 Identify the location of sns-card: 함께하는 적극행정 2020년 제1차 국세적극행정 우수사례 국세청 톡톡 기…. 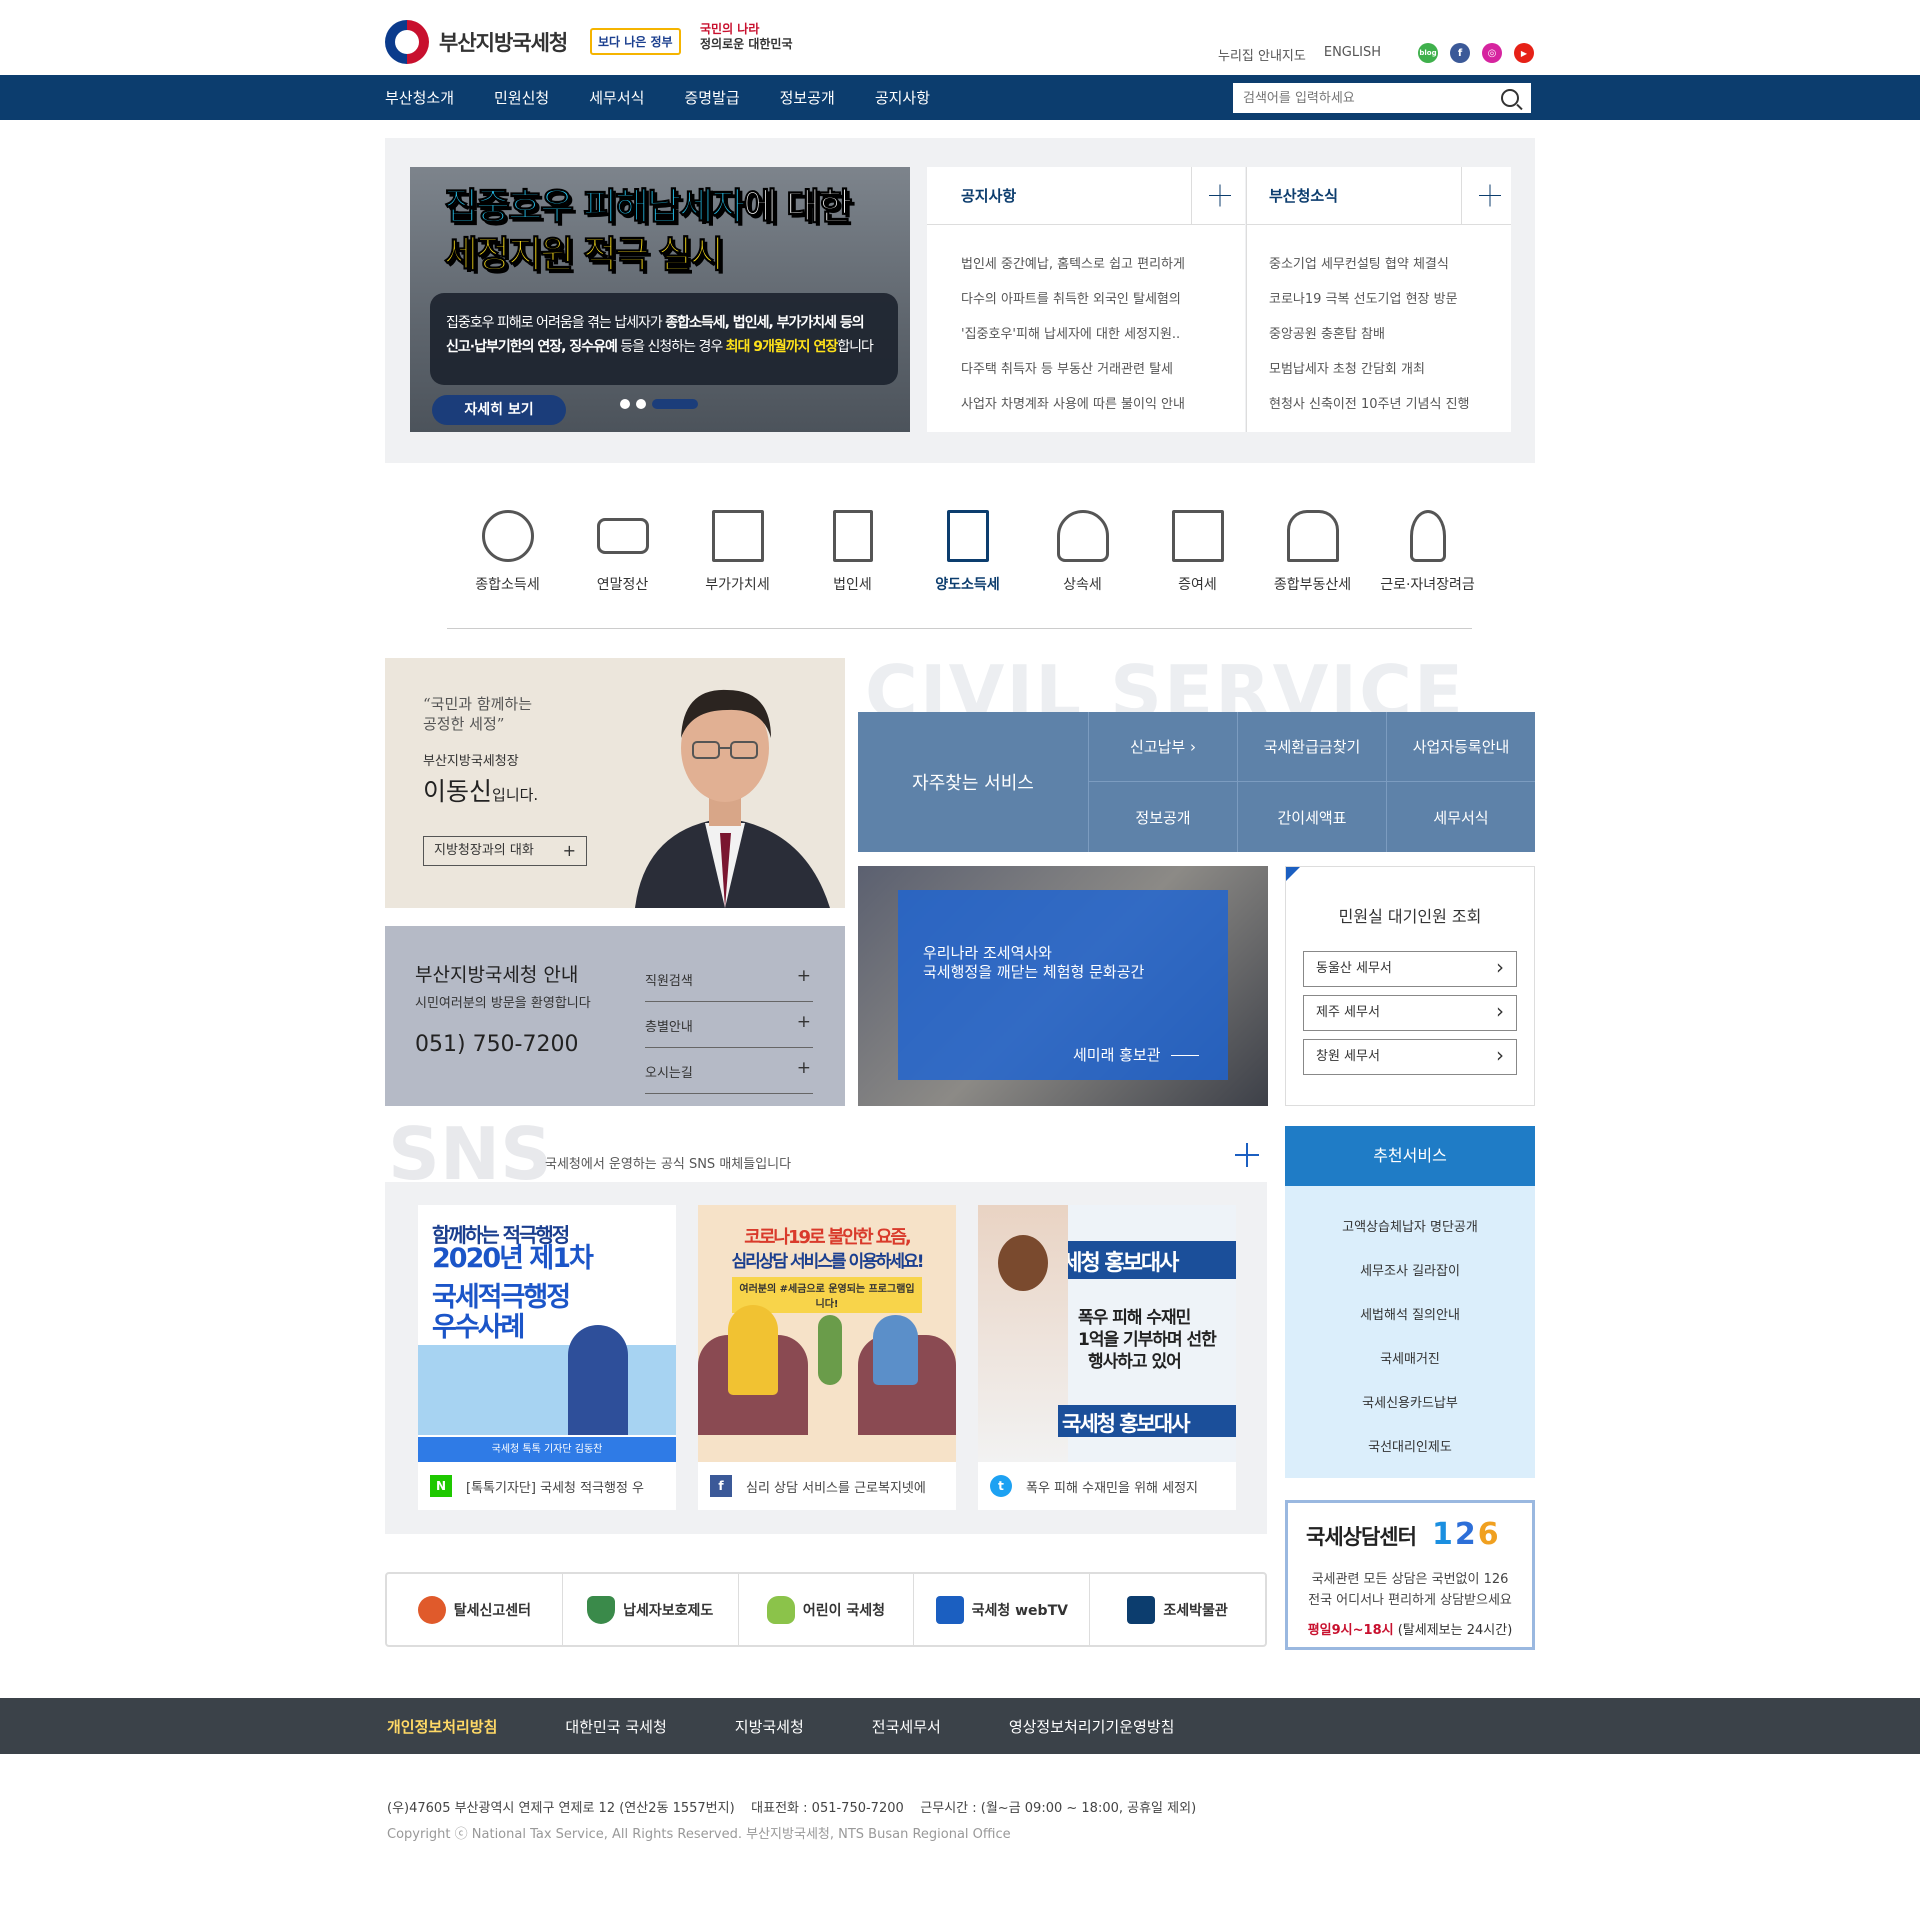
(547, 1357).